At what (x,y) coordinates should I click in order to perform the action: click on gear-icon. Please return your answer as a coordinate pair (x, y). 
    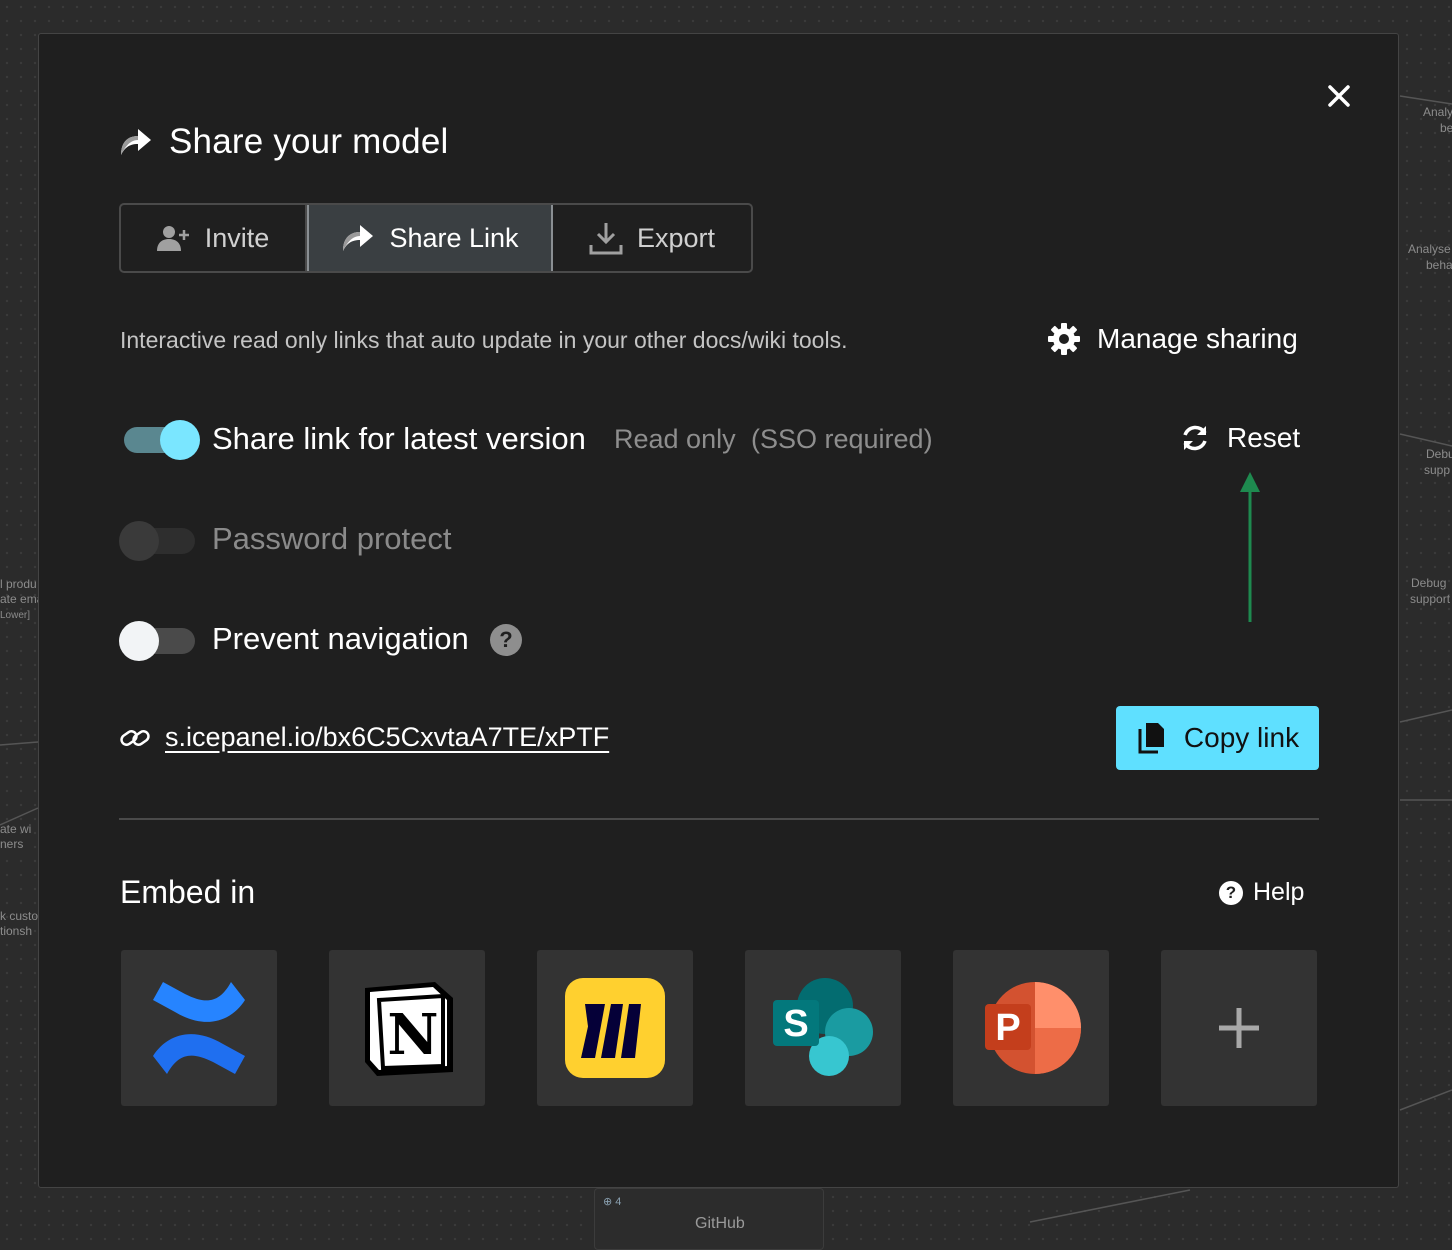
    Looking at the image, I should click on (1064, 339).